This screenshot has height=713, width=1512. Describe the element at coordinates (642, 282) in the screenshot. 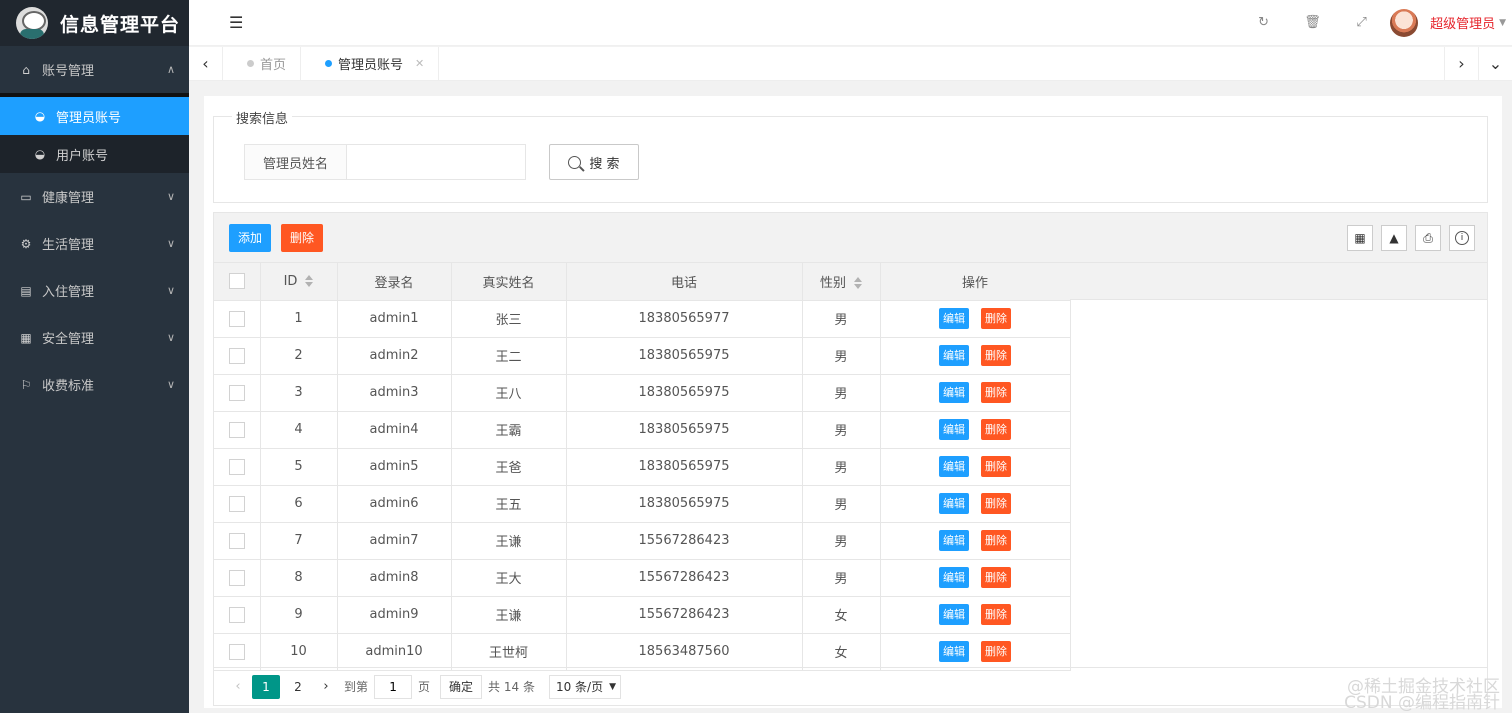

I see `table-header-row: ID 登录名 真实姓名 电话 性别 操作` at that location.